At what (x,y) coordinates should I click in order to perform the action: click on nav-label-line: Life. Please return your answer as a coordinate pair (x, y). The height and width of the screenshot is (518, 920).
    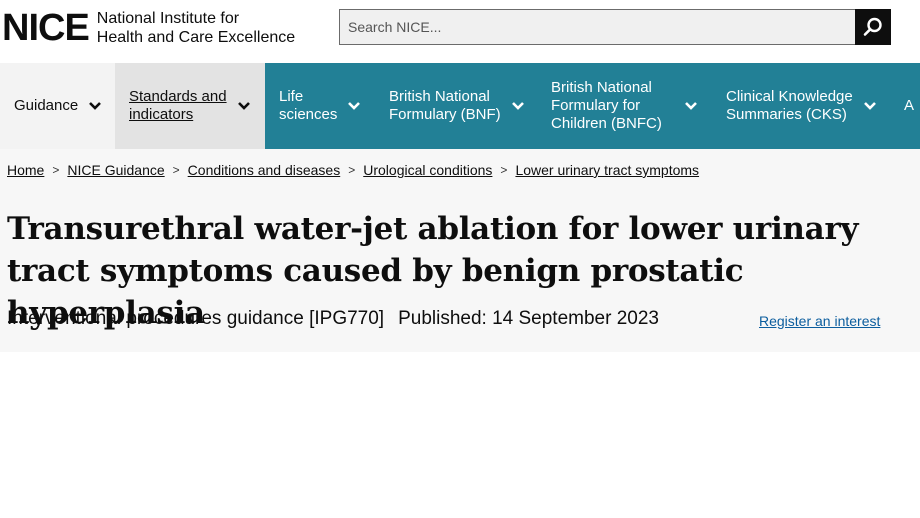
    Looking at the image, I should click on (291, 96).